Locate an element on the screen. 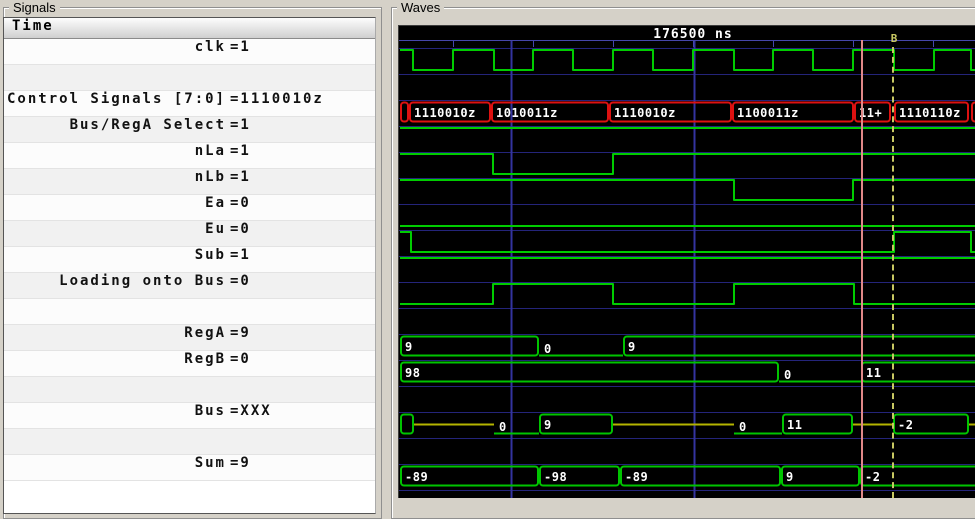  svg-text: 1010011z is located at coordinates (527, 113).